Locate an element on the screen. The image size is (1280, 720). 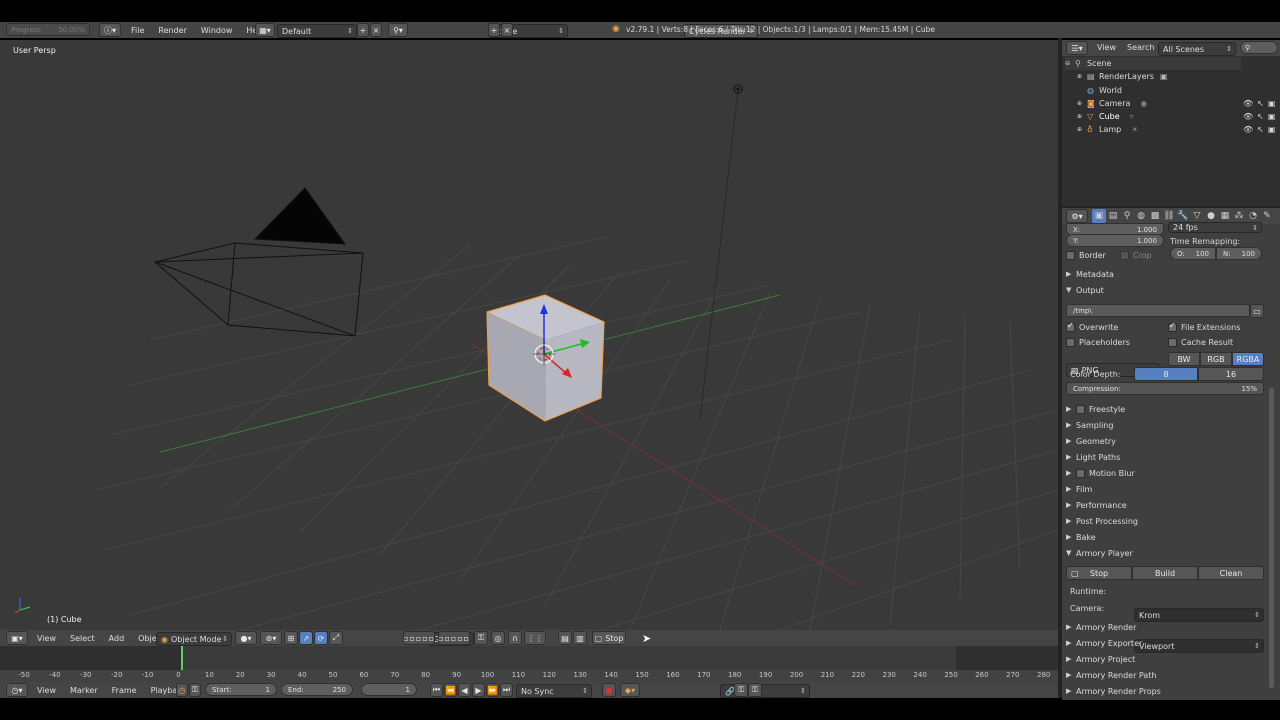
auto-keying-button: ● is located at coordinates (609, 690).